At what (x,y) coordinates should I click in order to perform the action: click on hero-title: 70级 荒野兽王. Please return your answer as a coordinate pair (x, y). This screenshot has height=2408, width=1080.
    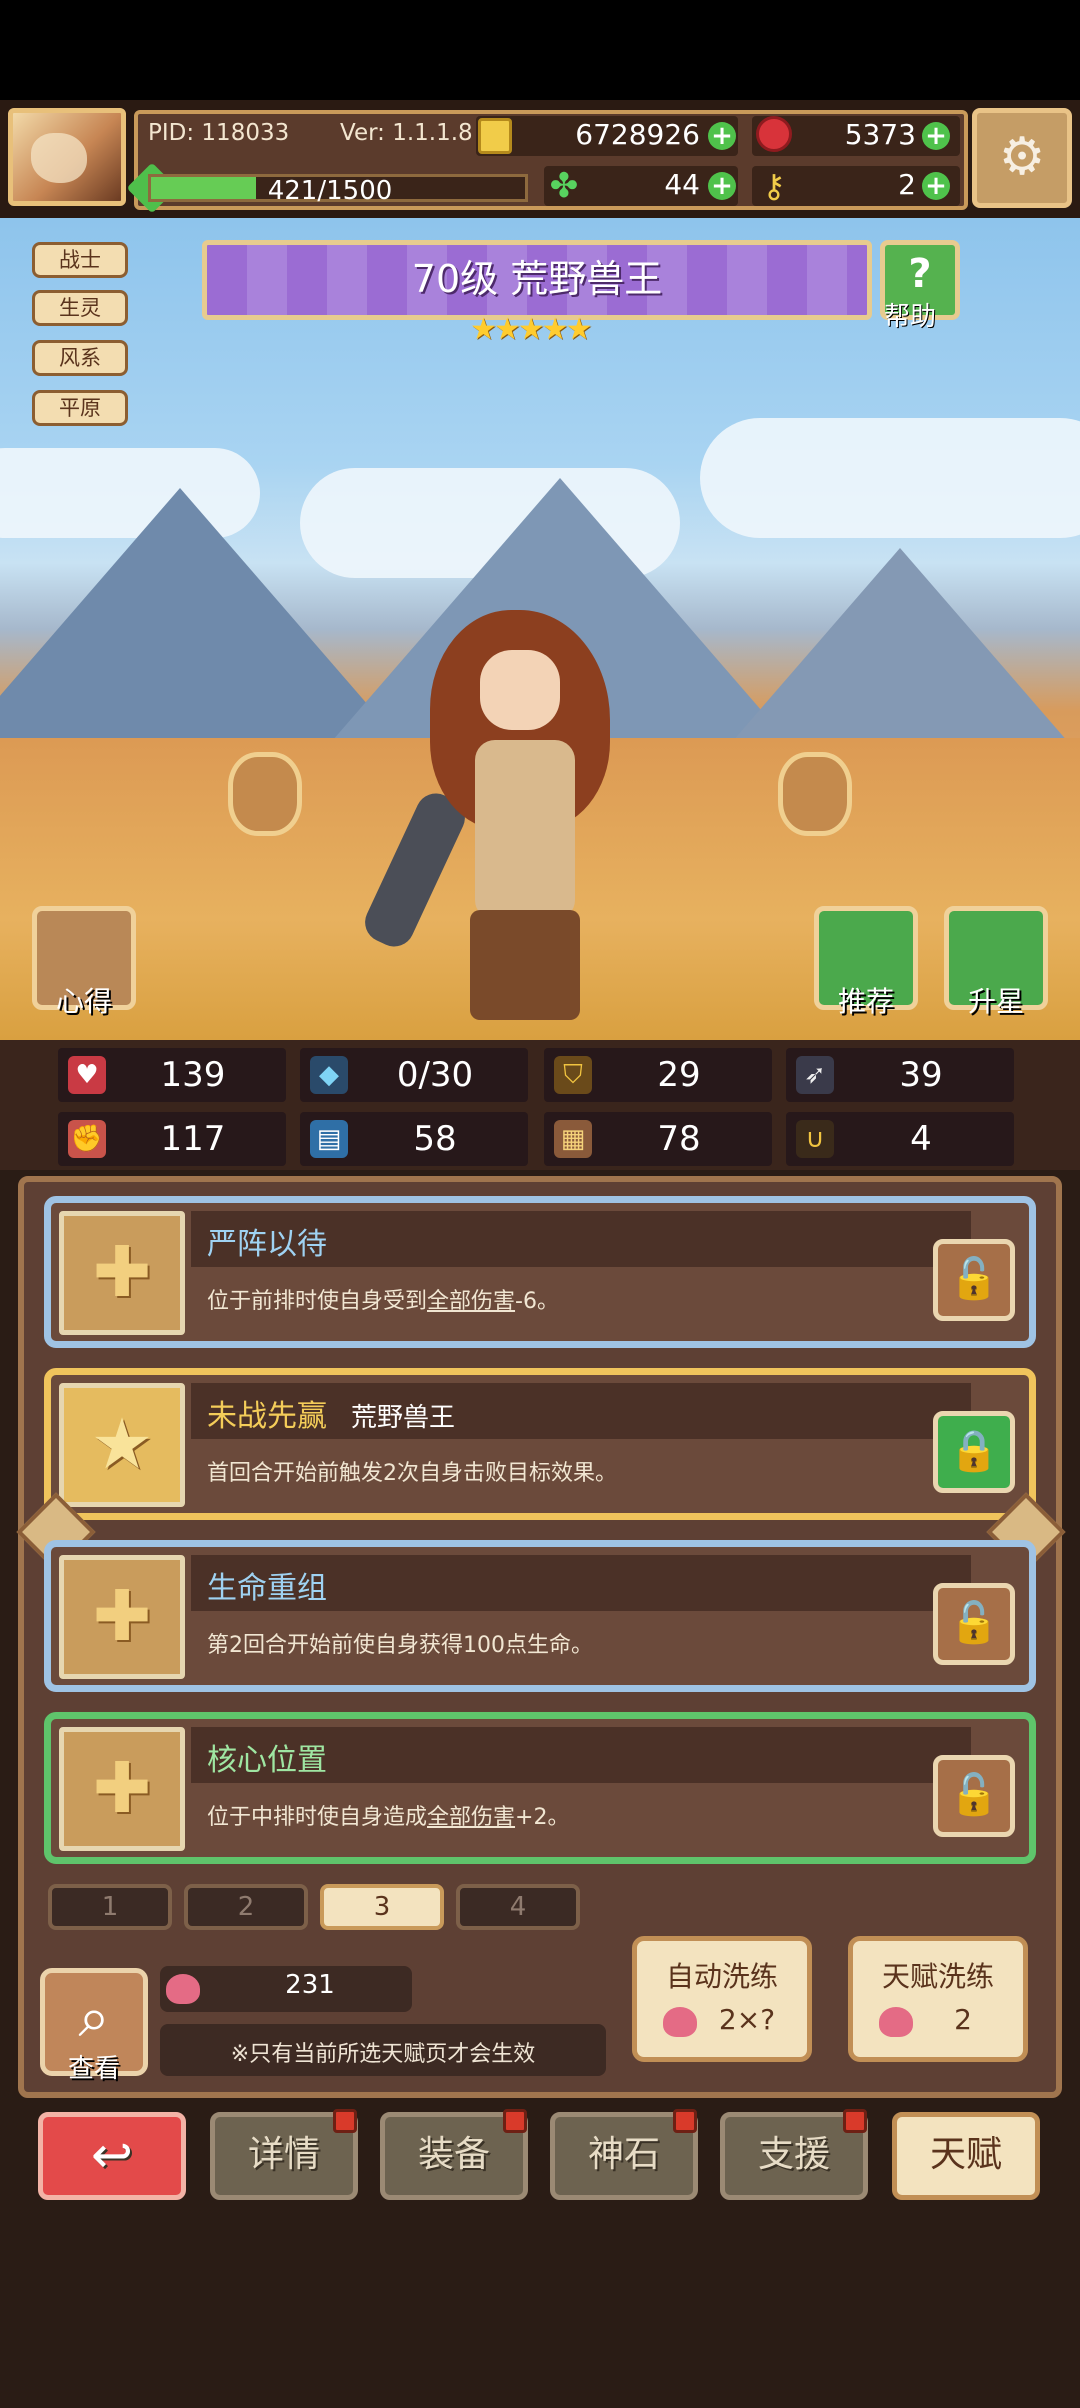
    Looking at the image, I should click on (537, 279).